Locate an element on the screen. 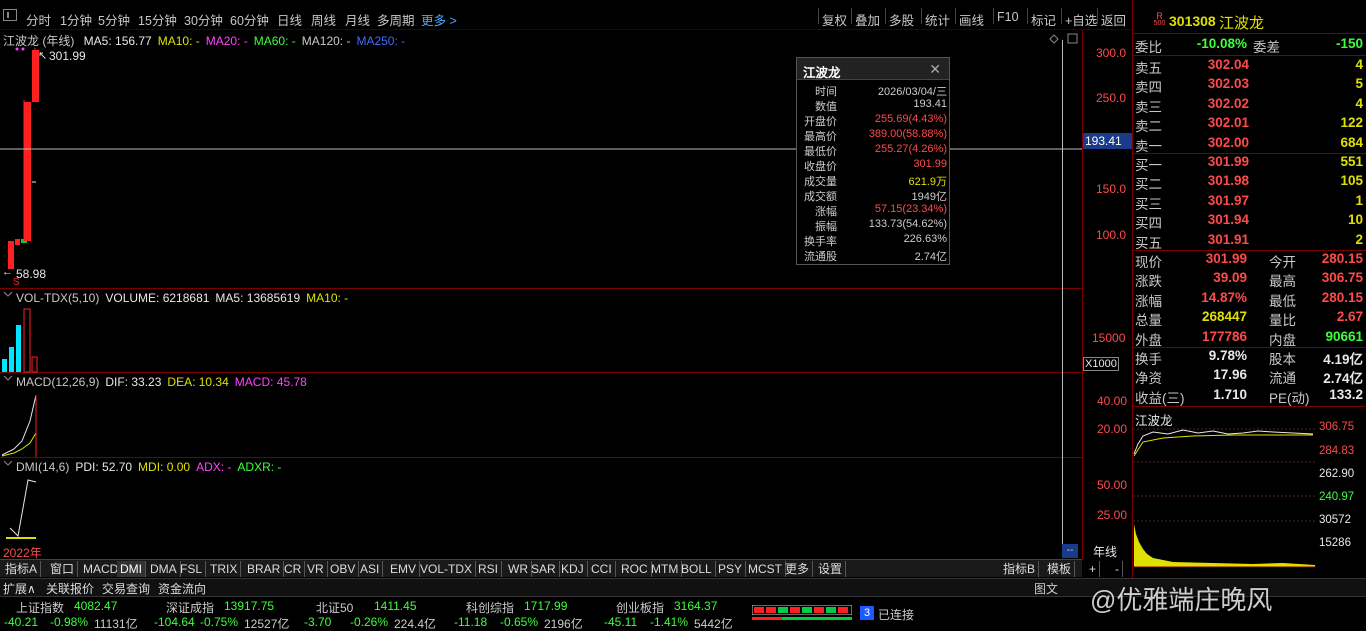 Image resolution: width=1366 pixels, height=631 pixels. index-name: 科创综指 is located at coordinates (490, 607).